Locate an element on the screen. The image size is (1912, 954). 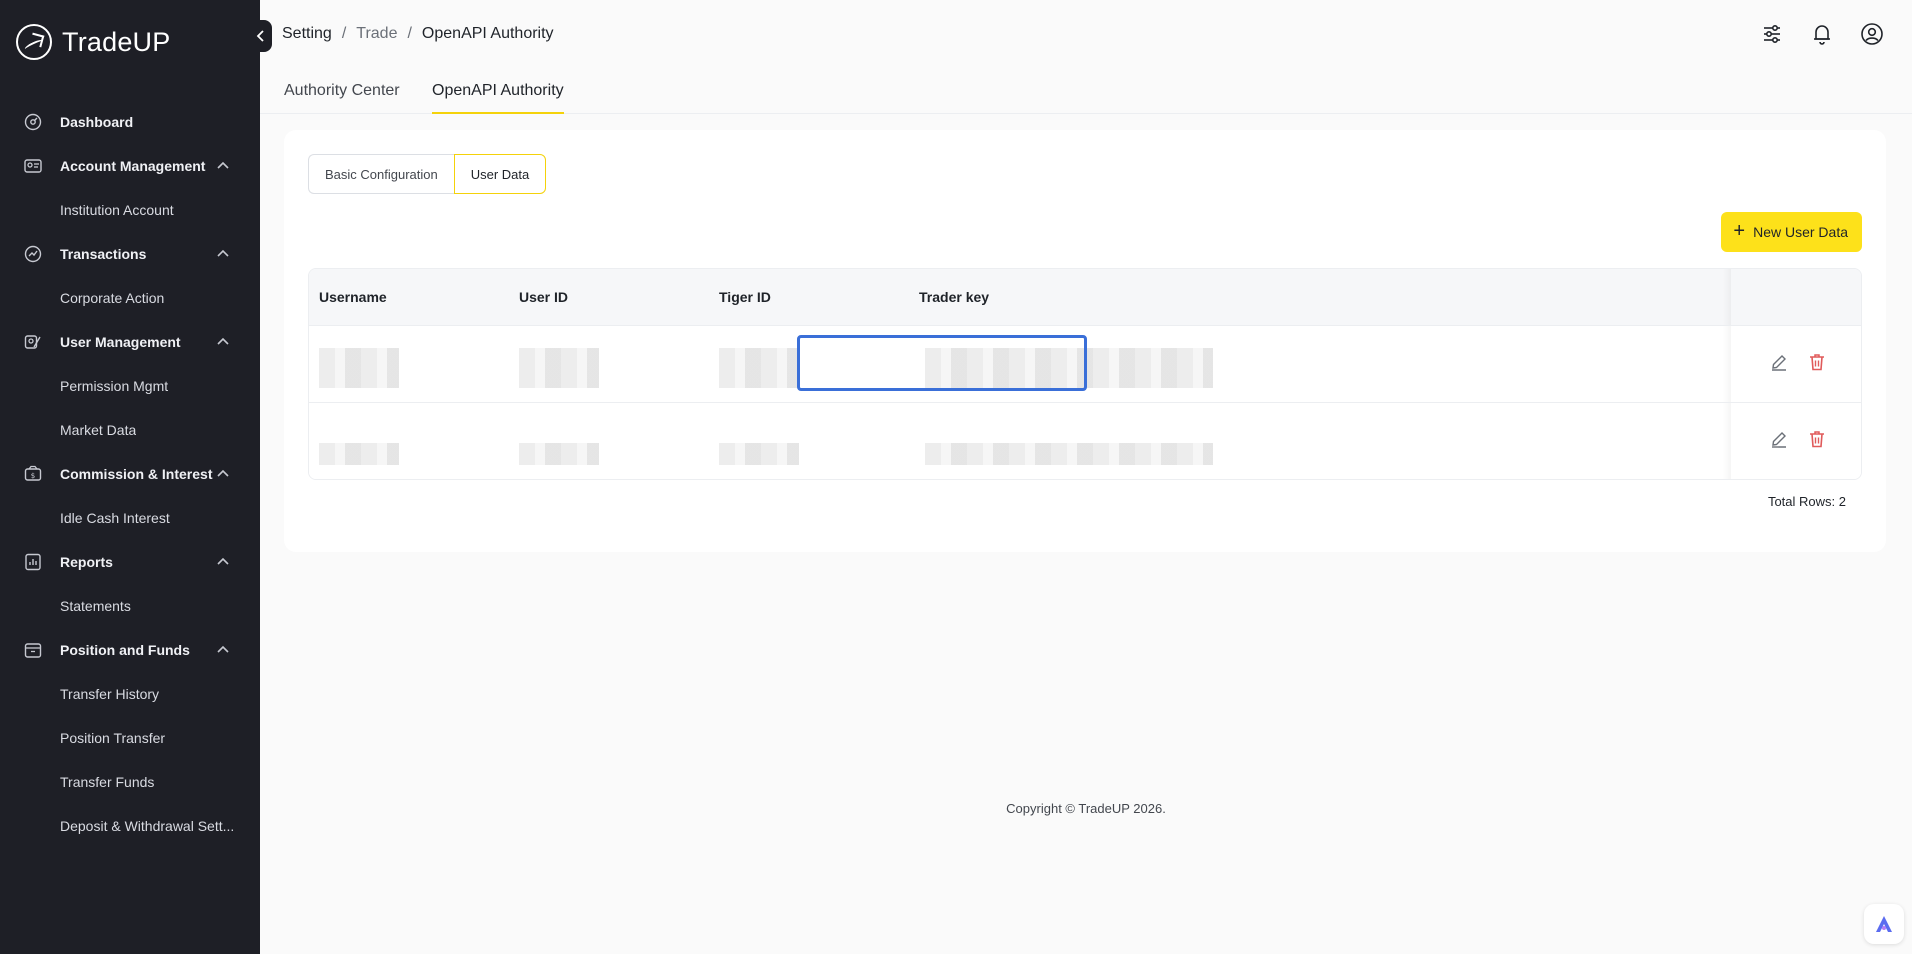
sidebar-subitem-position-transfer: Position Transfer is located at coordinates (130, 738).